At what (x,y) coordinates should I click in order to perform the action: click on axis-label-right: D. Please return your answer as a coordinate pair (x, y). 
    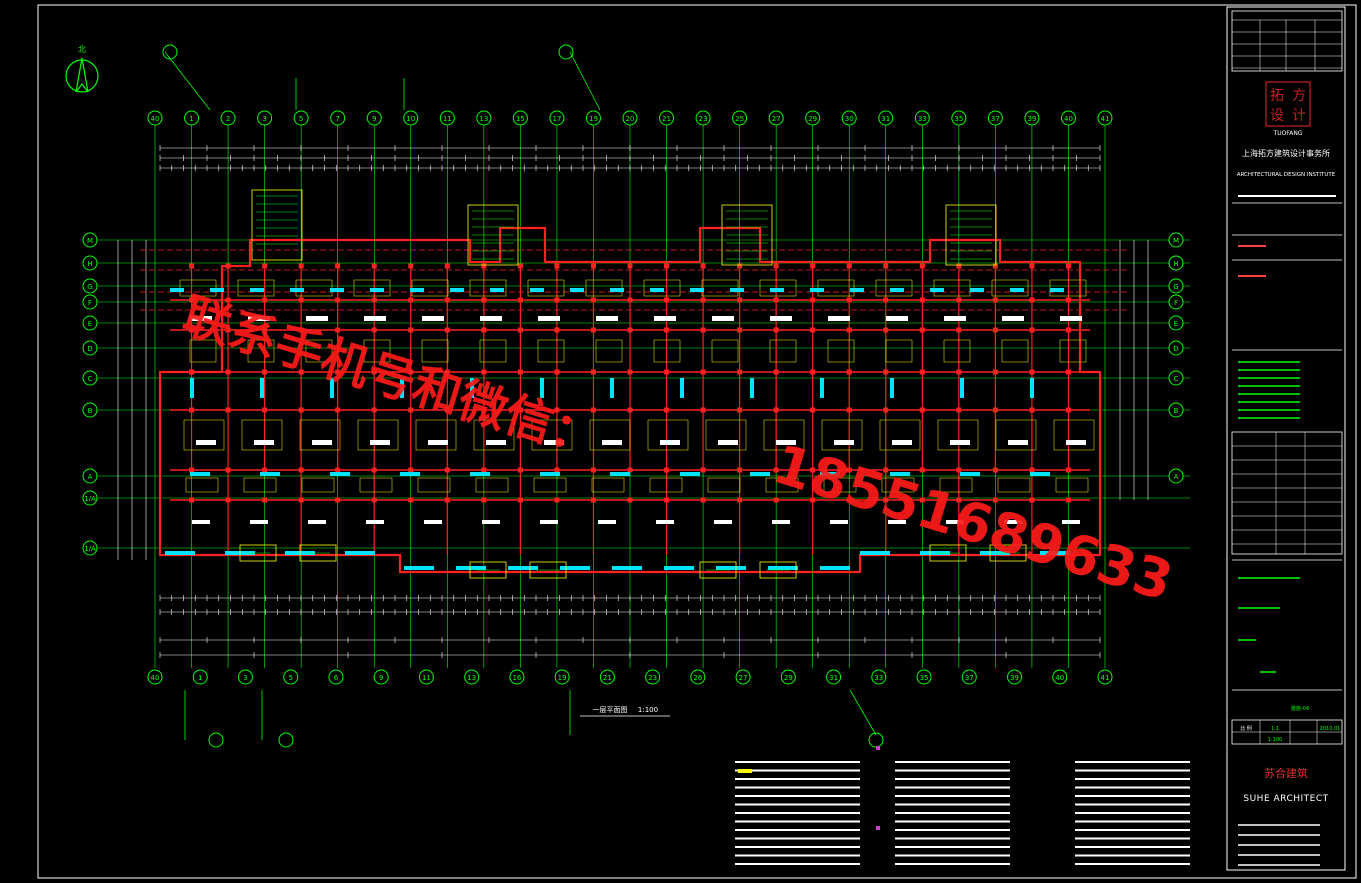
    Looking at the image, I should click on (1175, 349).